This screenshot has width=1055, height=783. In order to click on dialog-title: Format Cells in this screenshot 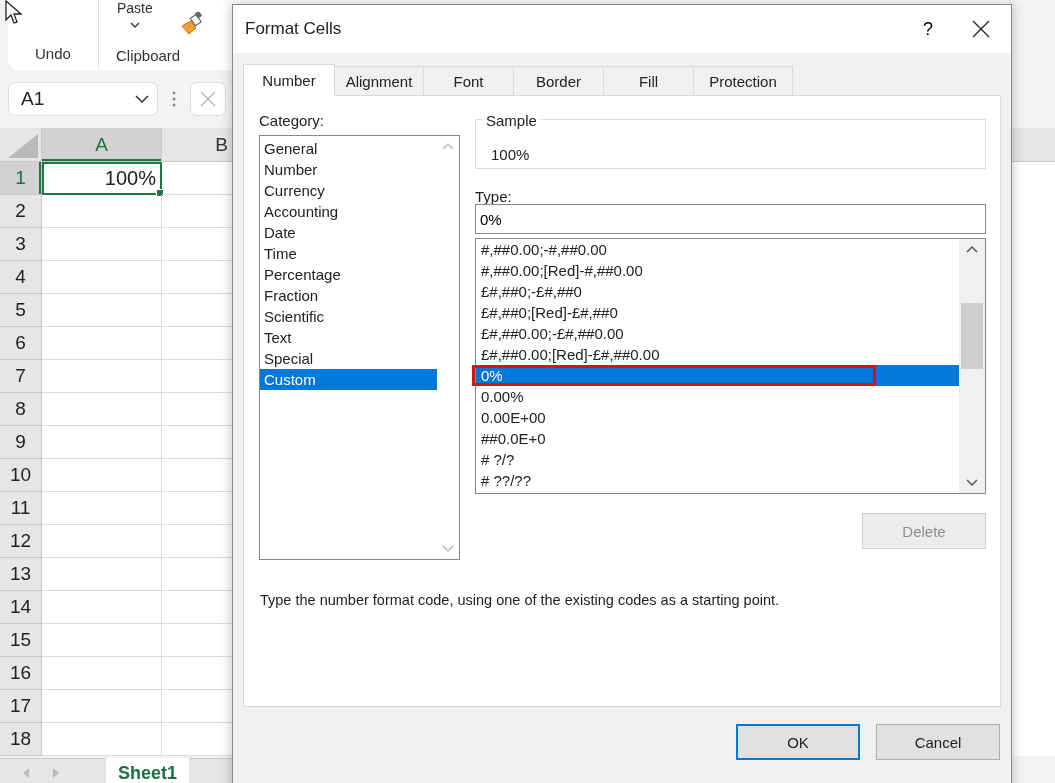, I will do `click(294, 29)`.